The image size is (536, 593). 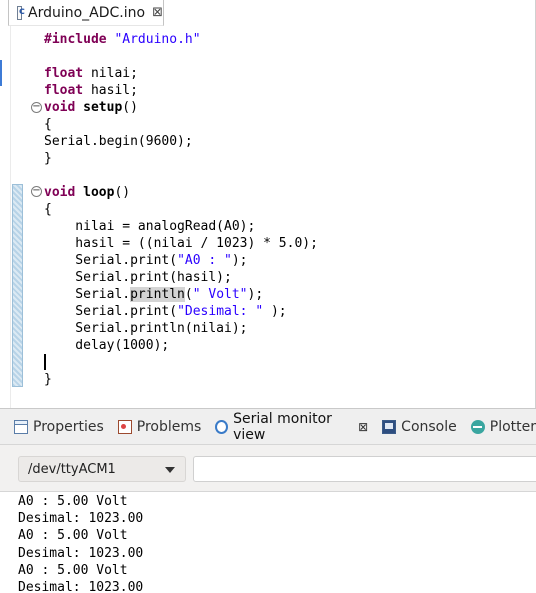 What do you see at coordinates (91, 90) in the screenshot?
I see `code-line: float hasil;` at bounding box center [91, 90].